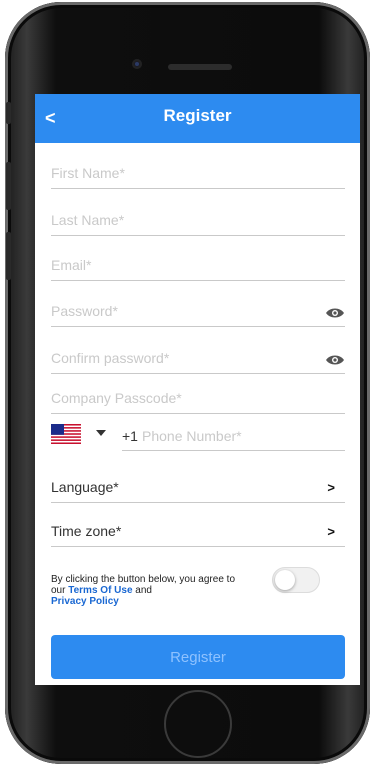 This screenshot has height=768, width=375. Describe the element at coordinates (116, 398) in the screenshot. I see `company-passcode-placeholder: Company Passcode*` at that location.